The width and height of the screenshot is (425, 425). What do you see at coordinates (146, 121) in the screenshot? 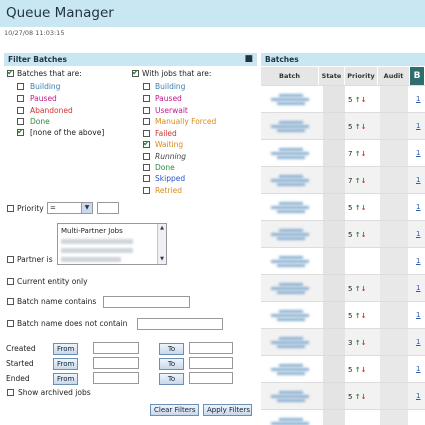
I see `job-forced-checkbox` at bounding box center [146, 121].